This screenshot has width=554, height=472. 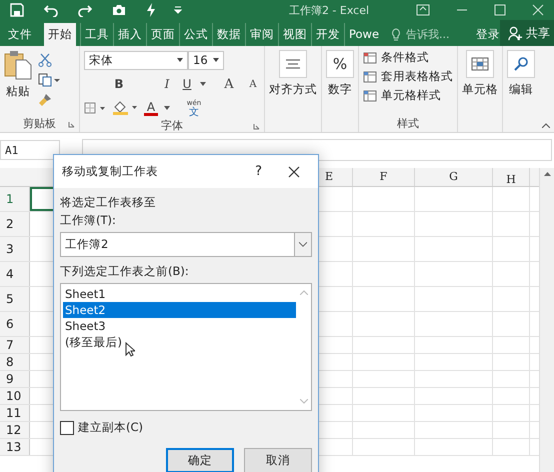 What do you see at coordinates (200, 460) in the screenshot?
I see `ok-button: 确定` at bounding box center [200, 460].